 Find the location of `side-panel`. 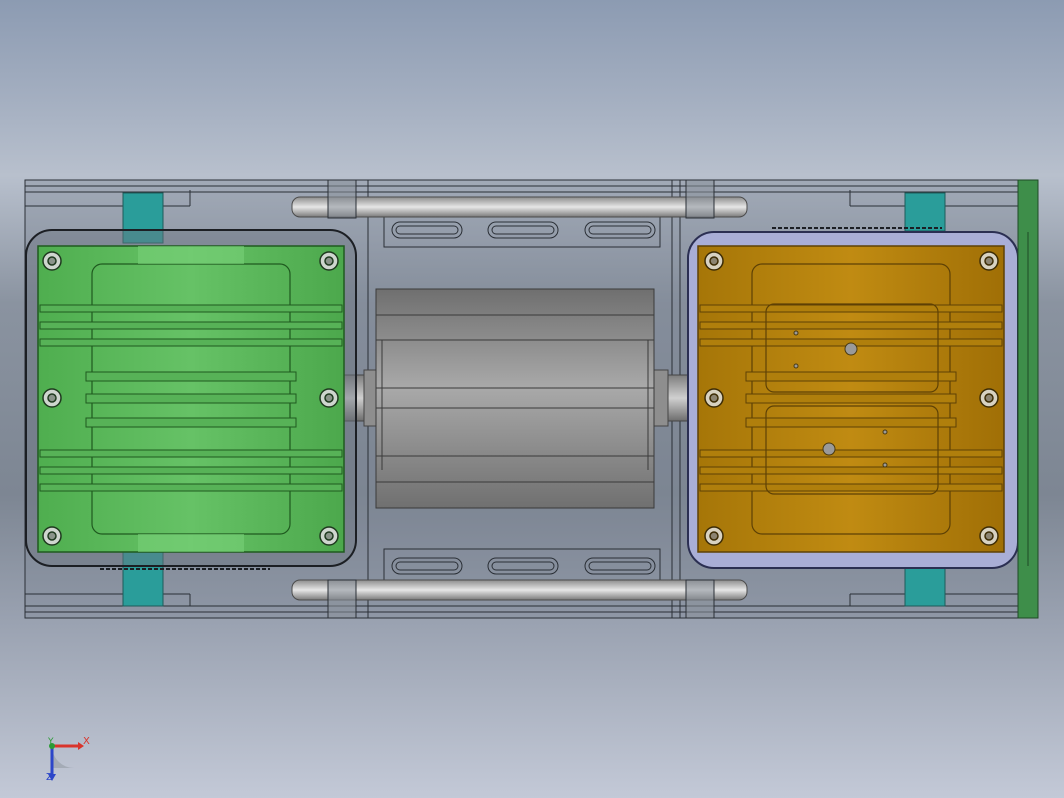

side-panel is located at coordinates (1028, 399).